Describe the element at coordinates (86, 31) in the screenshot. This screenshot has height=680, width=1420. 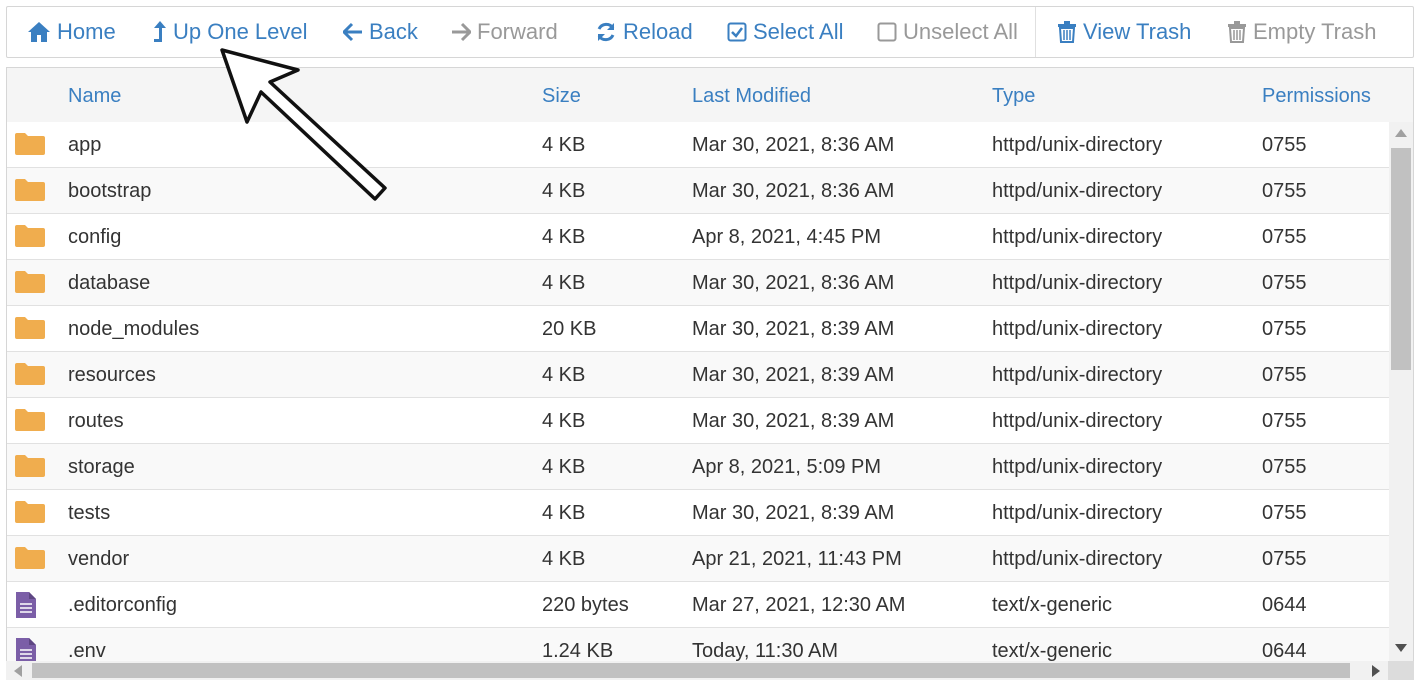
I see `home-label: Home` at that location.